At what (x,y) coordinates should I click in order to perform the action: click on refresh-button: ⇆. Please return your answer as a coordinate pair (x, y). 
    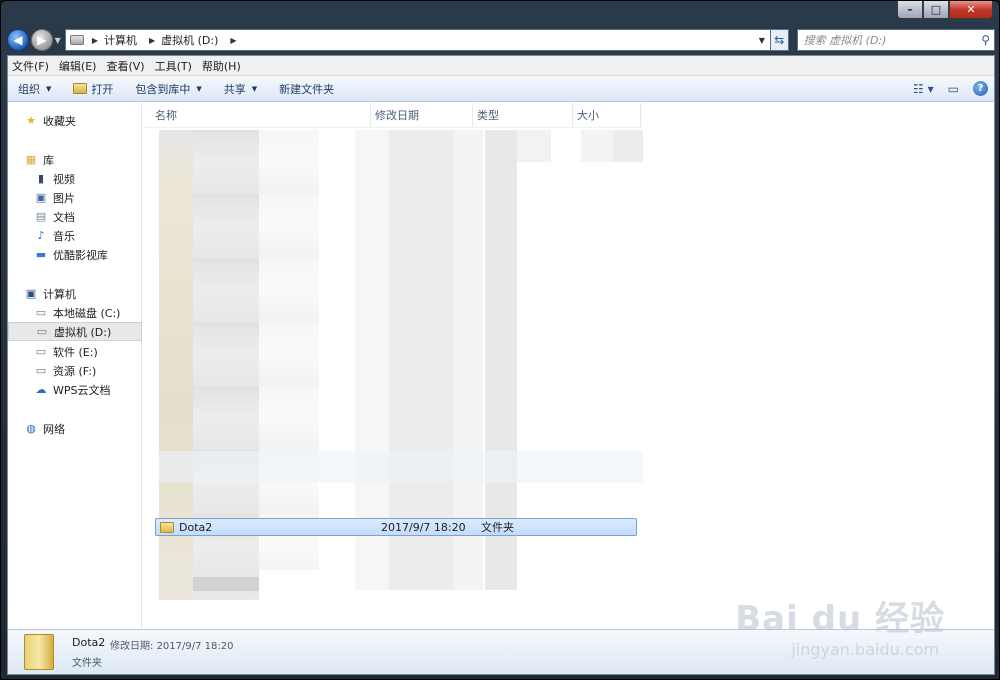
    Looking at the image, I should click on (779, 40).